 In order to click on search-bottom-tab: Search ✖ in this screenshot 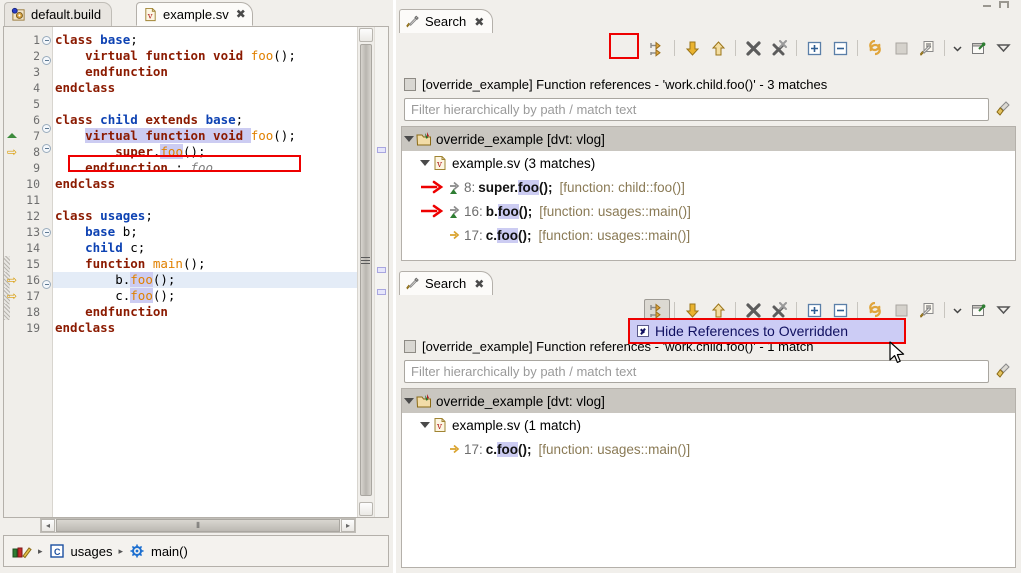, I will do `click(446, 283)`.